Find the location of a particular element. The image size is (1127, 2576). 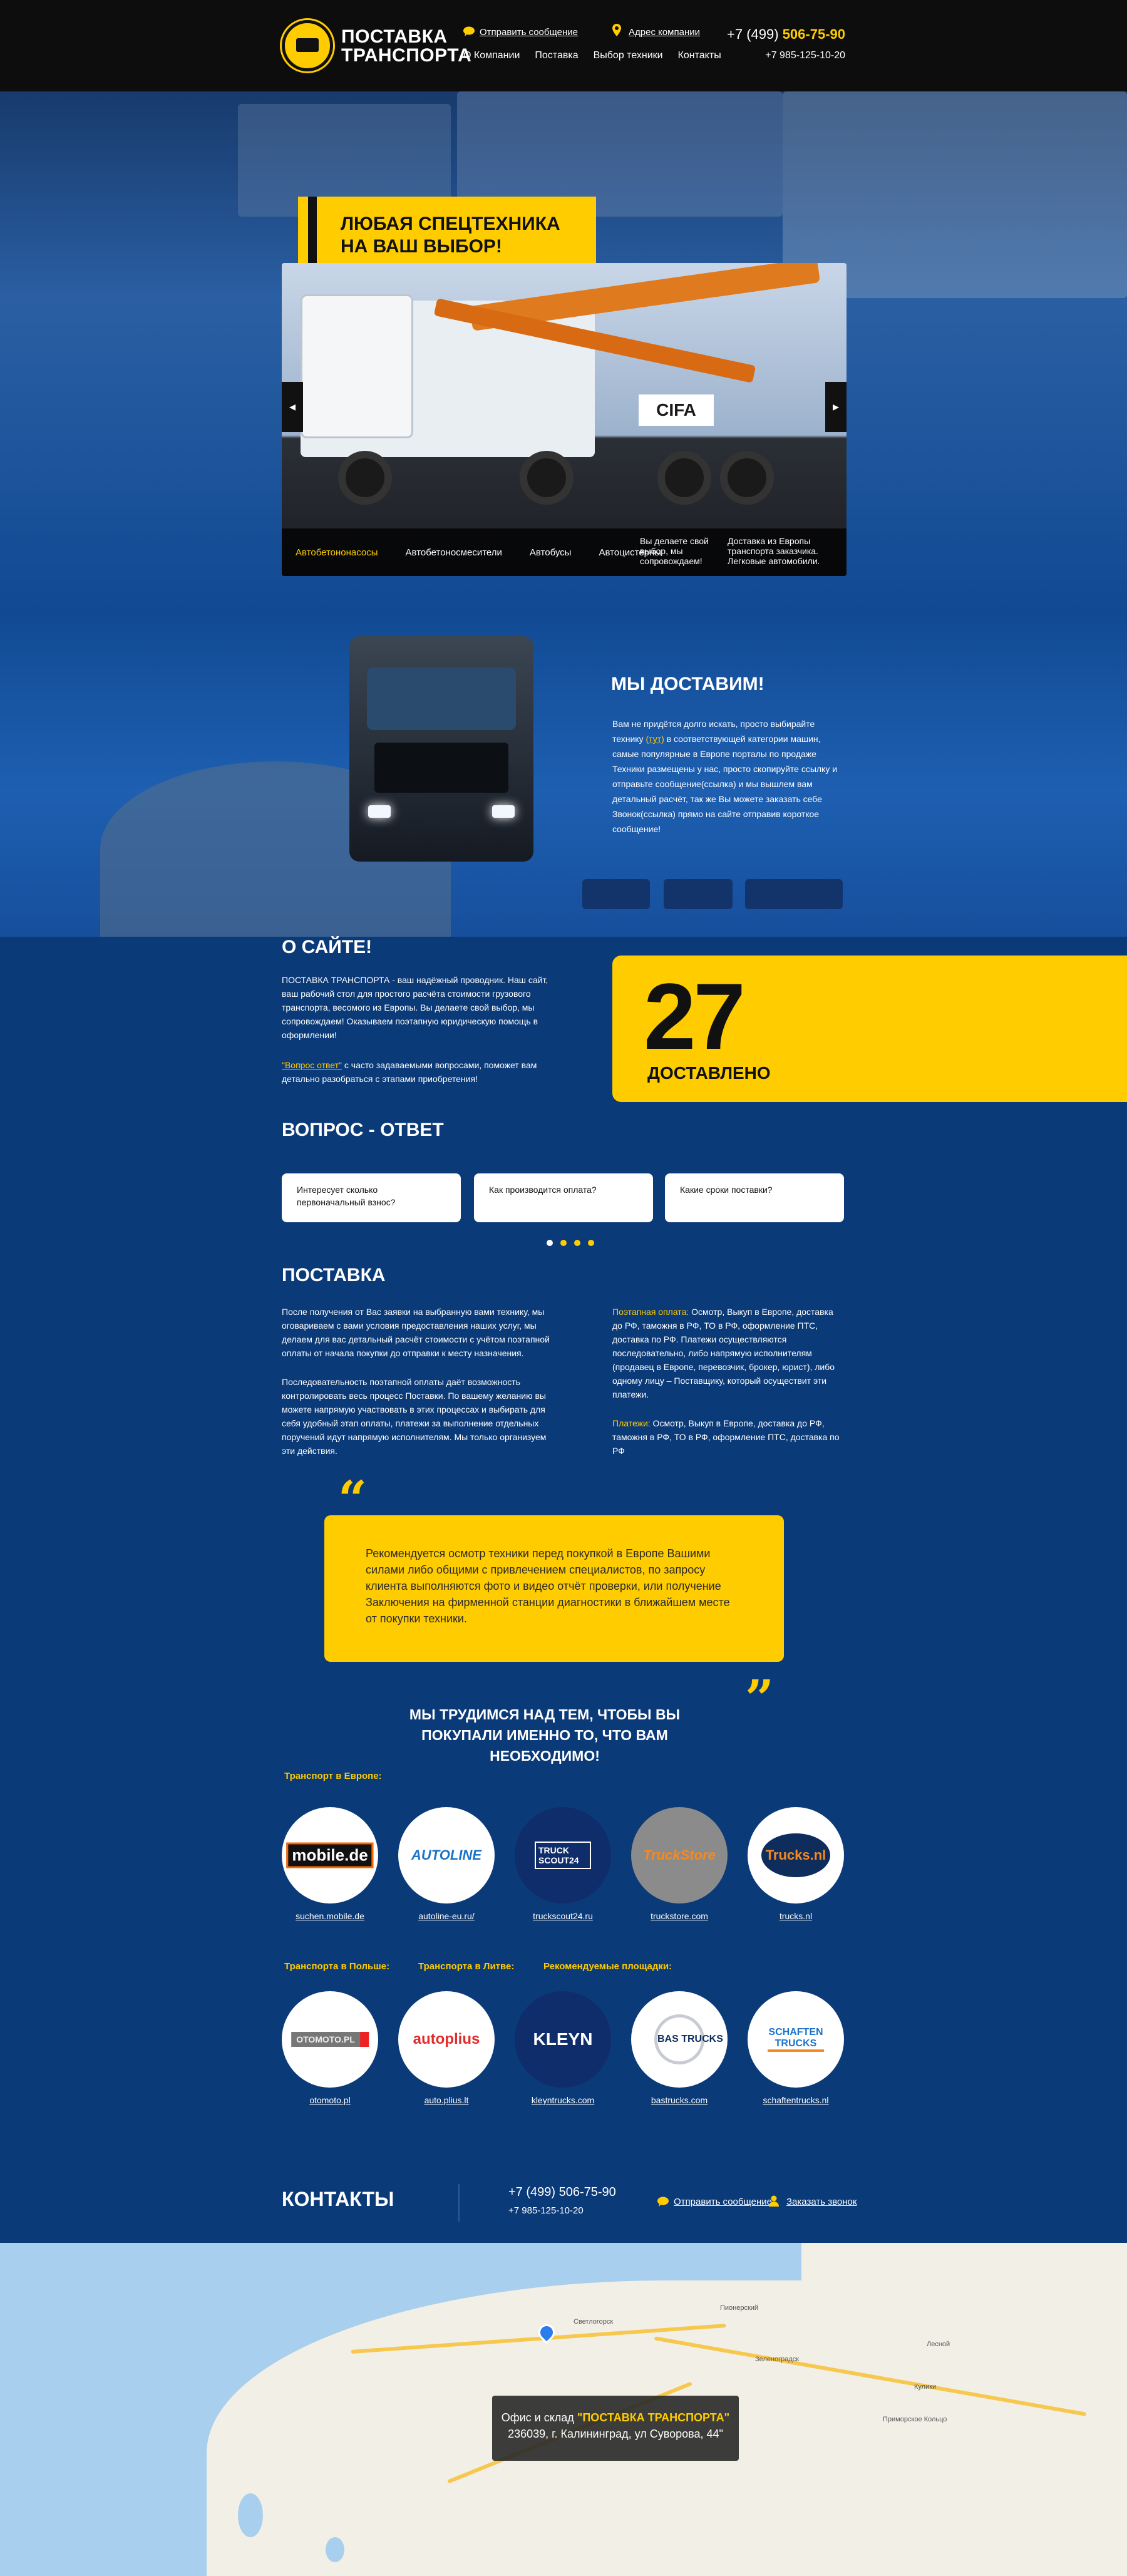

truckstore-logo-icon: TruckStore is located at coordinates (679, 1855).